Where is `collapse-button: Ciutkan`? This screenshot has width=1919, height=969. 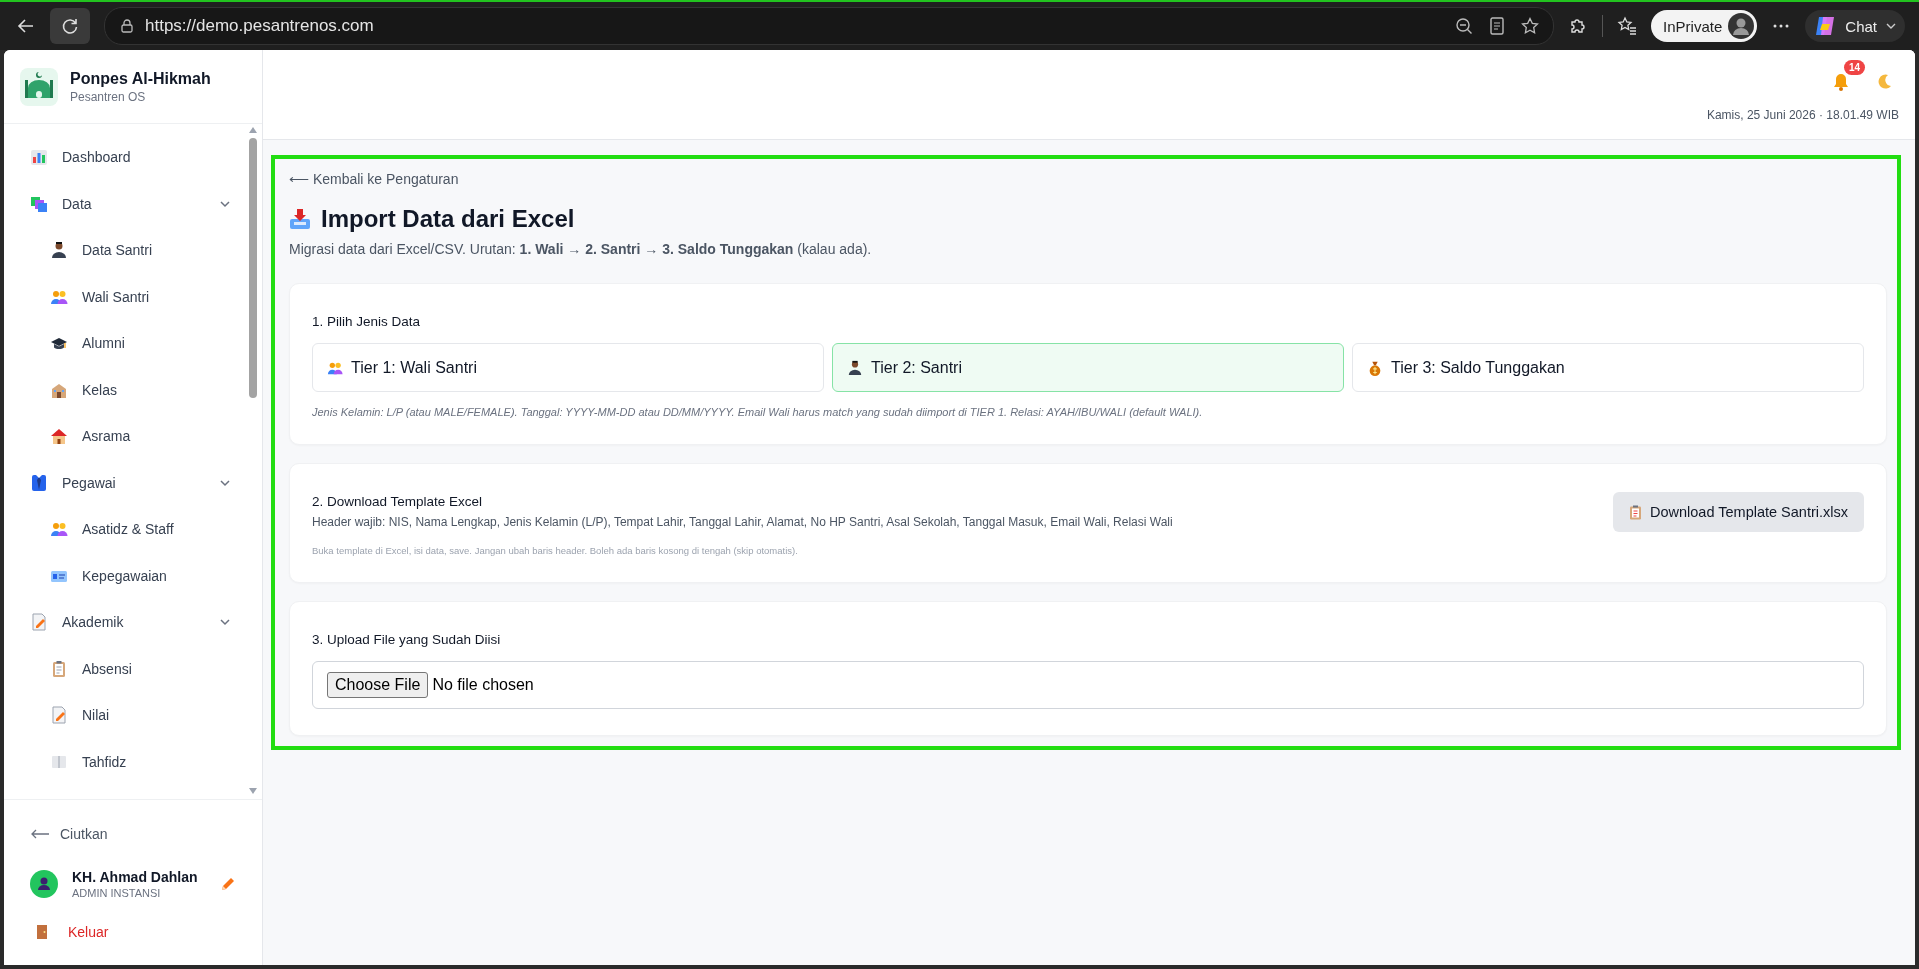
collapse-button: Ciutkan is located at coordinates (133, 834).